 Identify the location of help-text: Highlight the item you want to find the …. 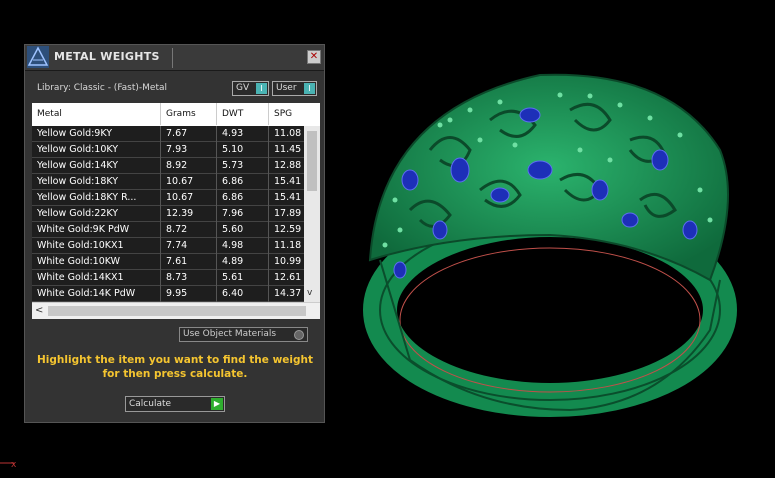
(175, 367).